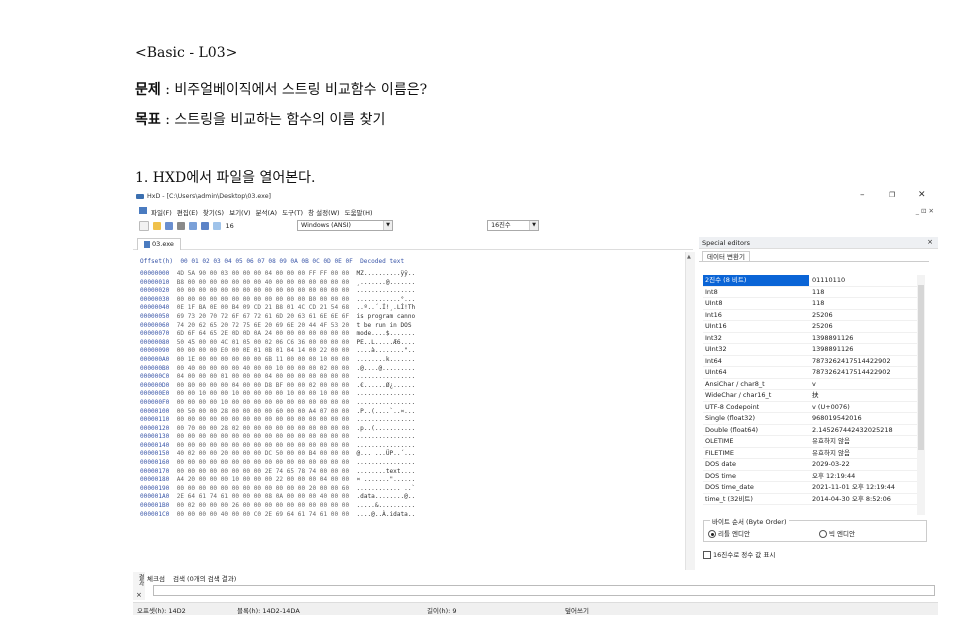 The image size is (977, 644). Describe the element at coordinates (385, 350) in the screenshot. I see `decoded-text: ....à........"..` at that location.